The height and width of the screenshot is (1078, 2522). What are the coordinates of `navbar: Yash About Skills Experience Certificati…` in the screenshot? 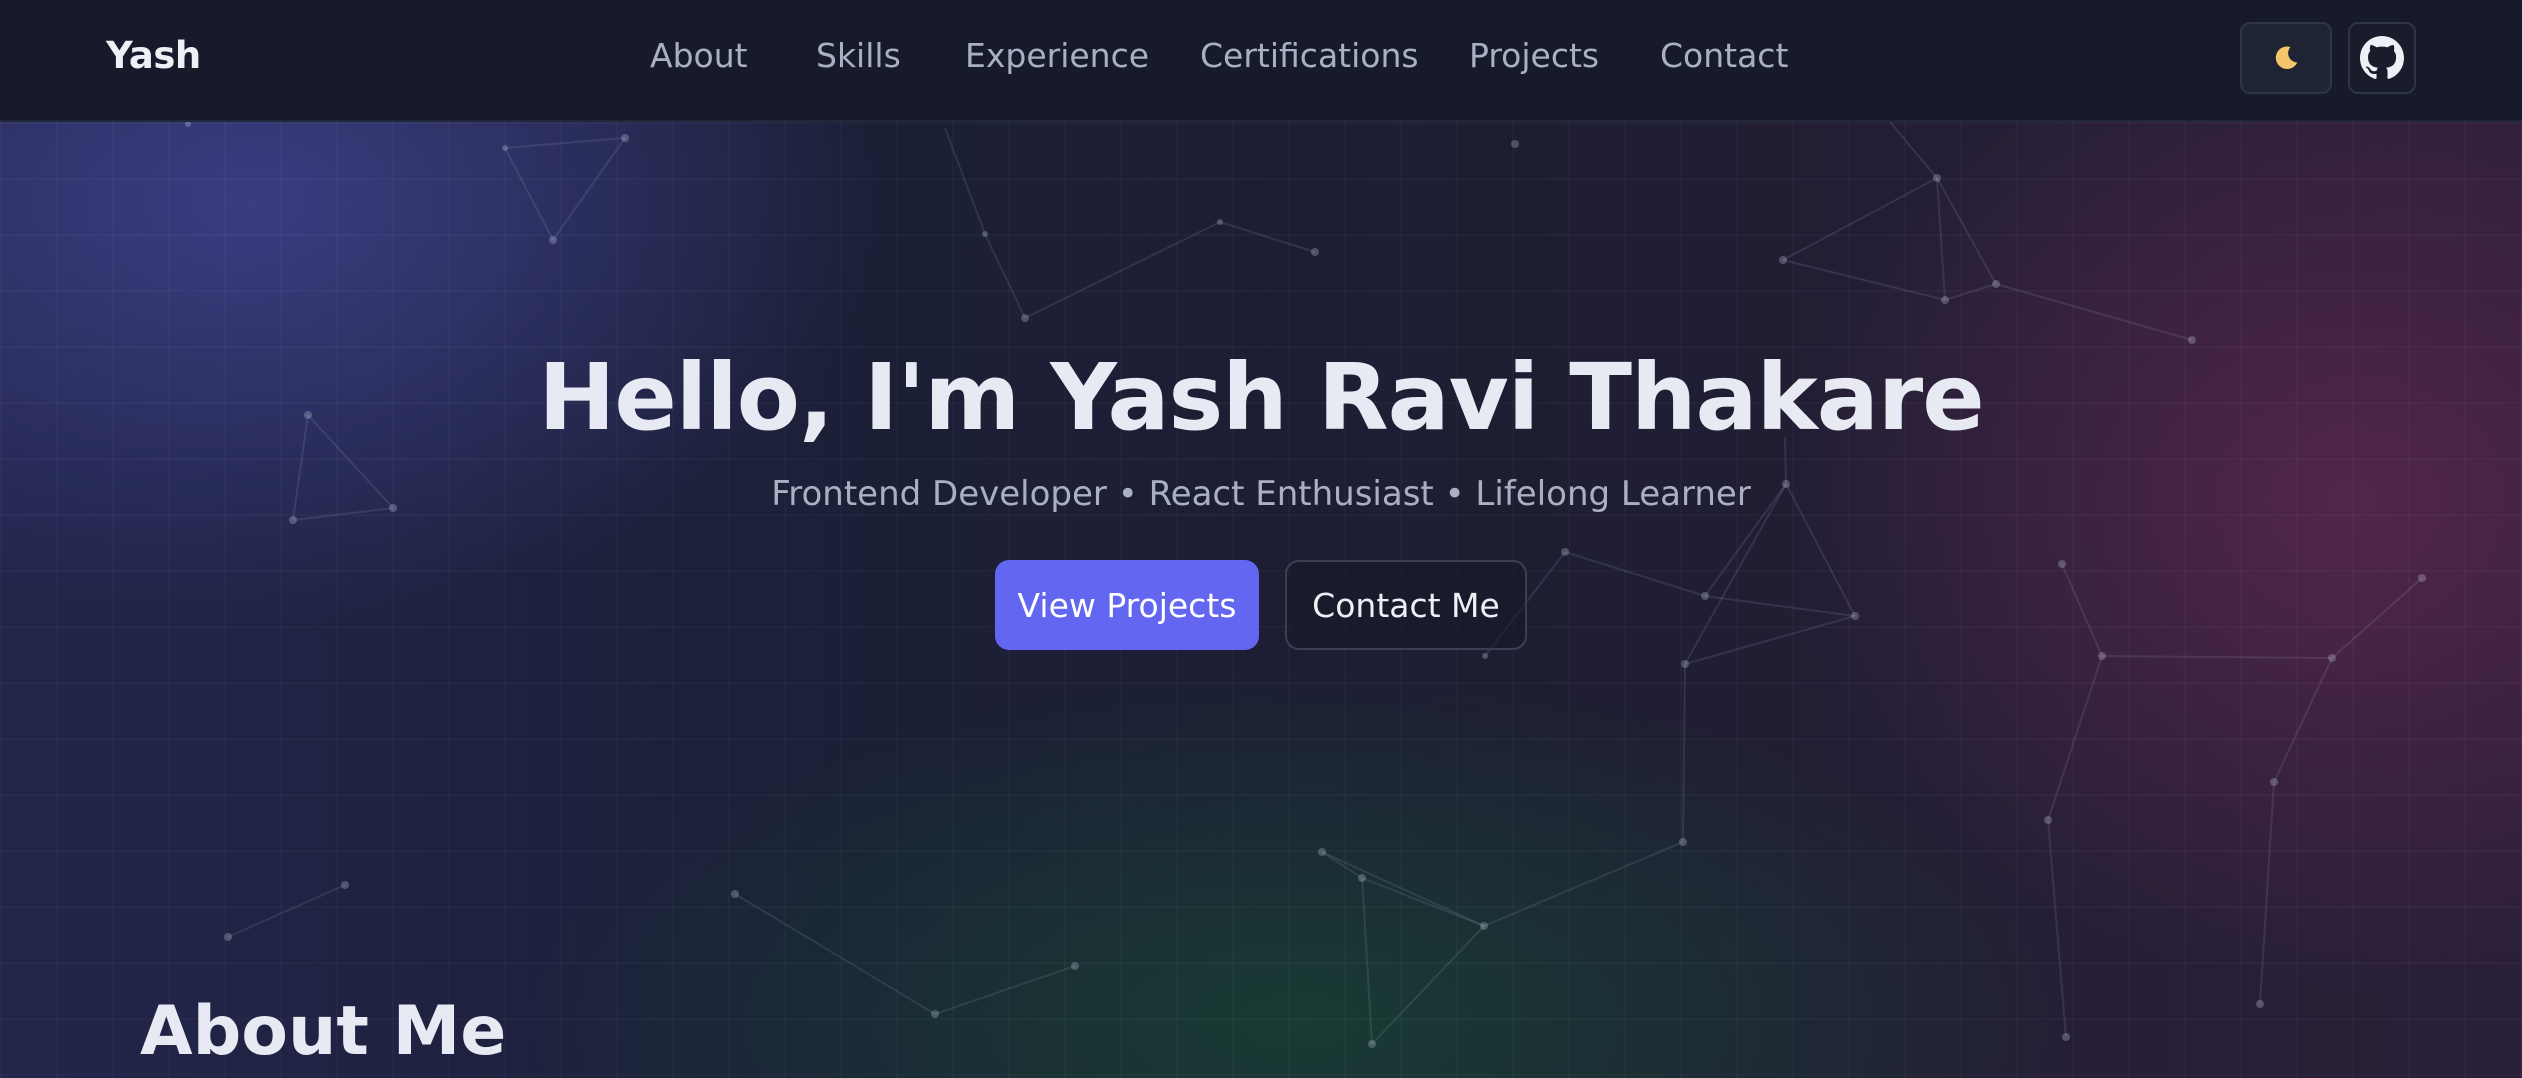 It's located at (1261, 61).